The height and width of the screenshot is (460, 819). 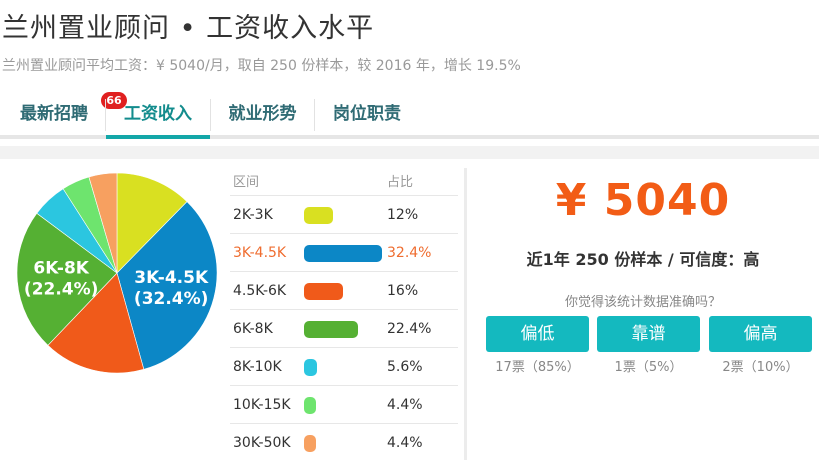 I want to click on legend-percent: 5.6%, so click(x=405, y=367).